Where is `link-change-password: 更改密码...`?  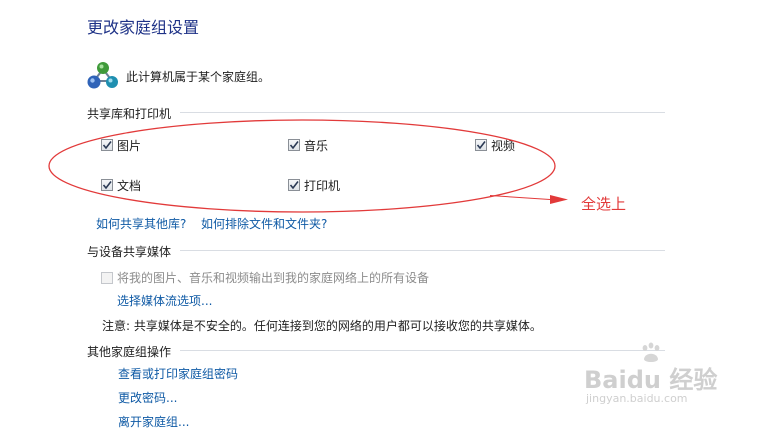 link-change-password: 更改密码... is located at coordinates (147, 397).